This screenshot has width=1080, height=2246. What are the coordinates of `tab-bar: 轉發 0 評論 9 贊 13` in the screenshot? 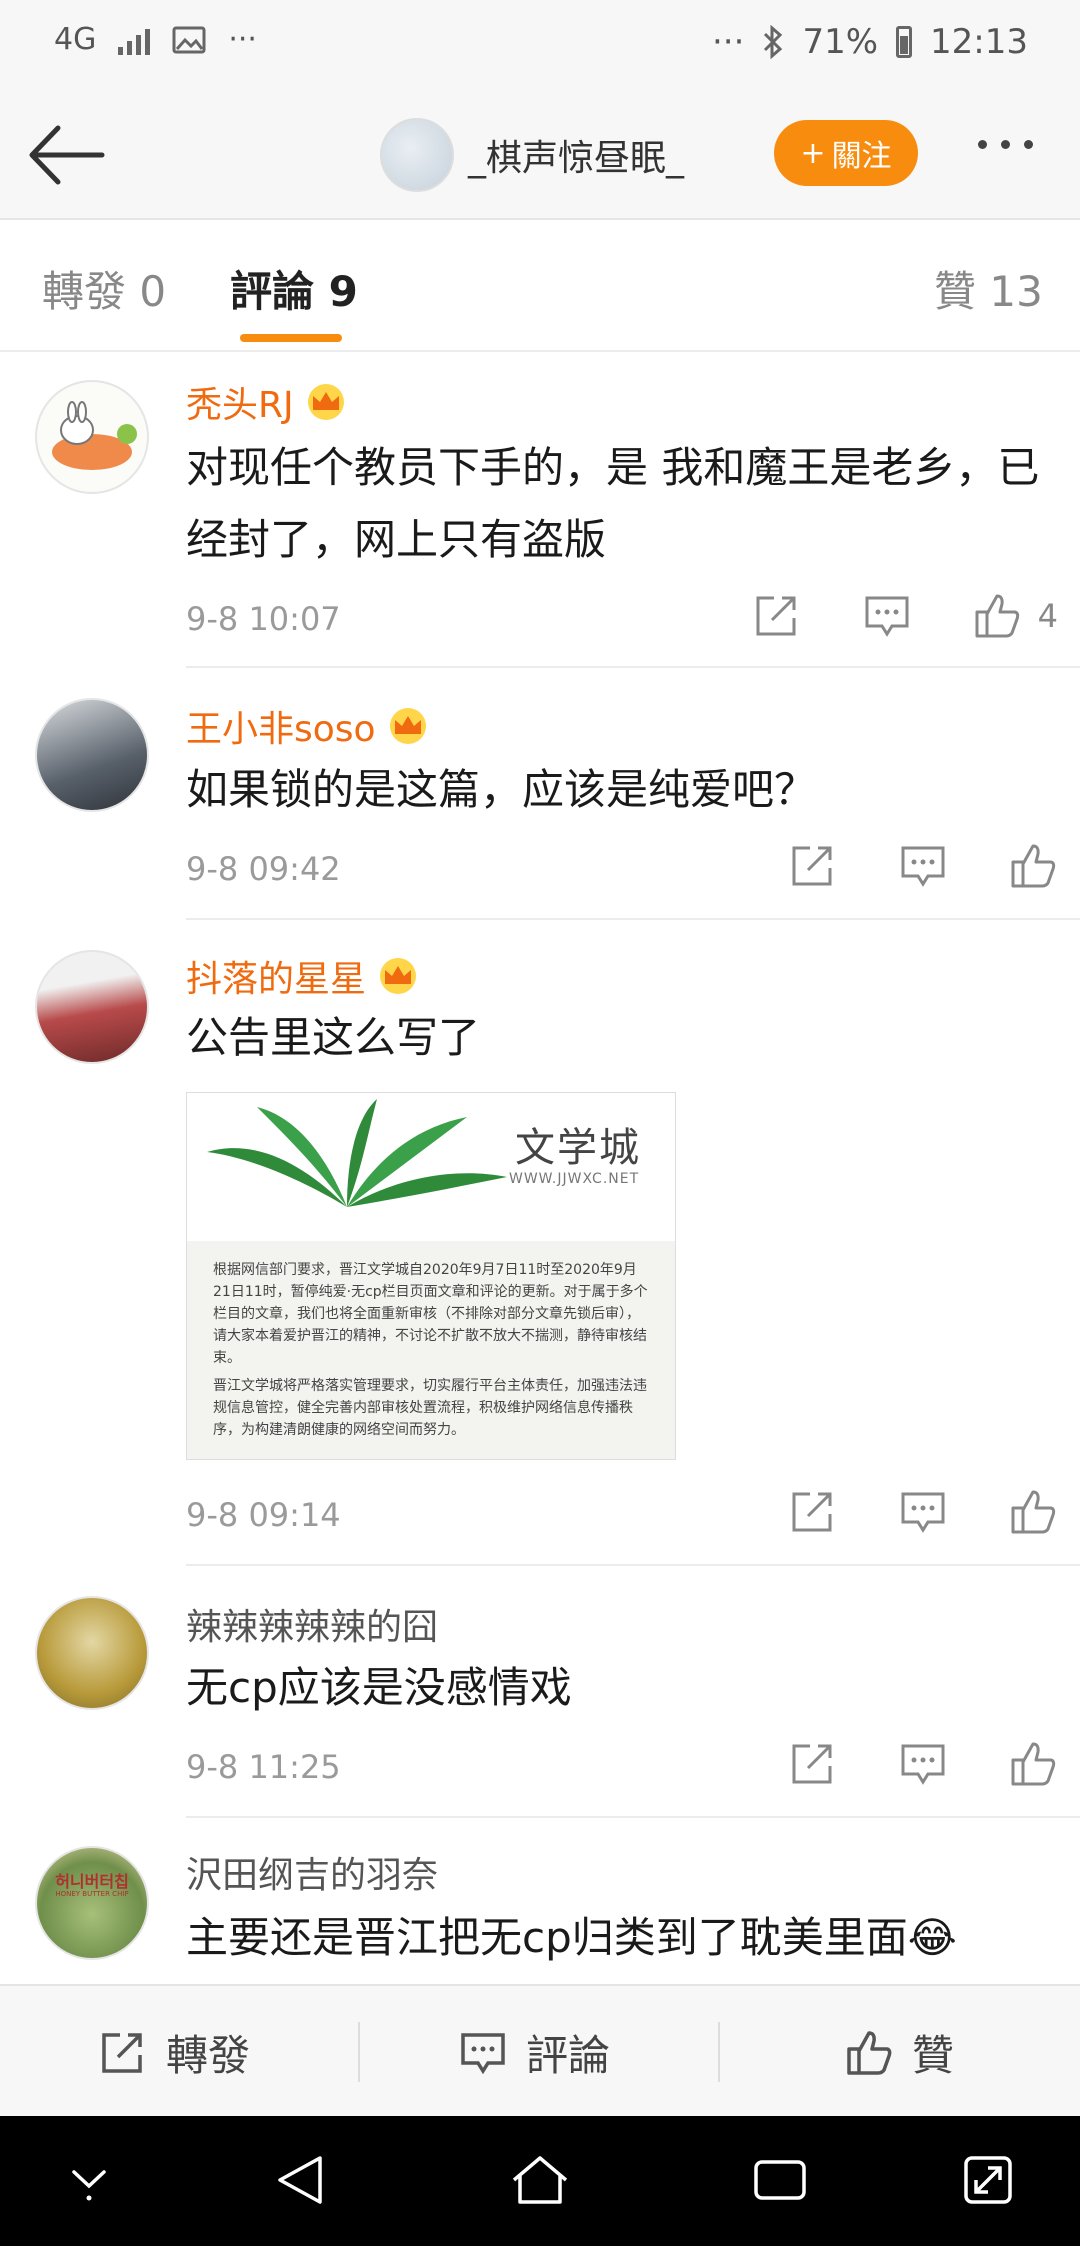 It's located at (540, 286).